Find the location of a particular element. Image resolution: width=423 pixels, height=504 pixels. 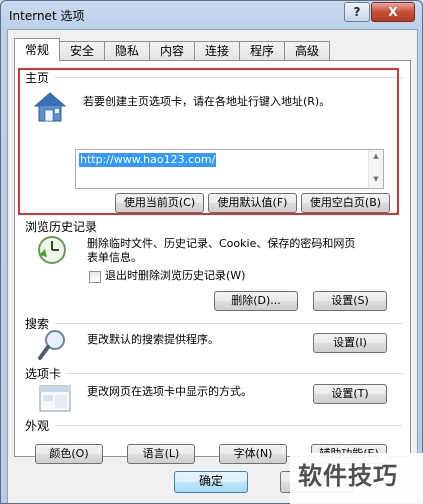

watermark-logo: 软件技巧 is located at coordinates (356, 478).